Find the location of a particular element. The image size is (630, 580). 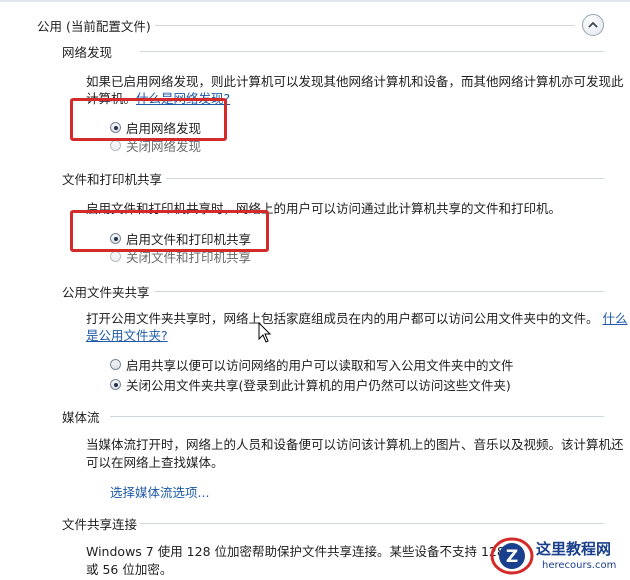

radio-disable-public-folder-sharing: 关闭公用文件夹共享(登录到此计算机的用户仍然可以访问这些文件夹) is located at coordinates (310, 384).